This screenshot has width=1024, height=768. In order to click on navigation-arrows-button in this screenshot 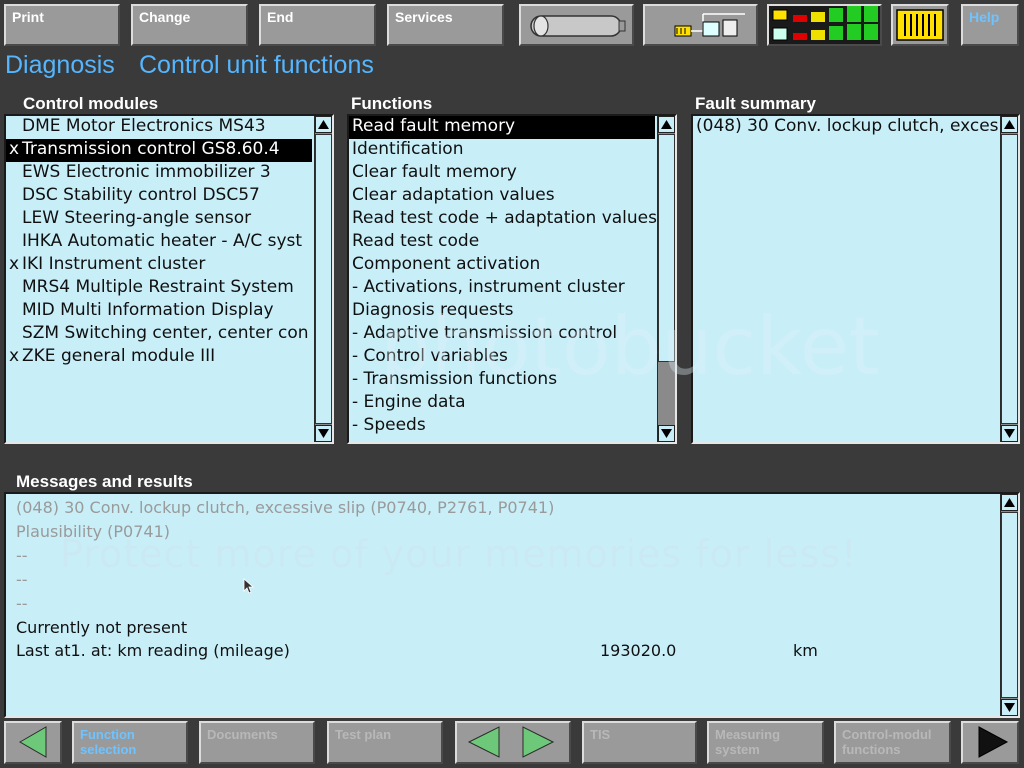, I will do `click(513, 742)`.